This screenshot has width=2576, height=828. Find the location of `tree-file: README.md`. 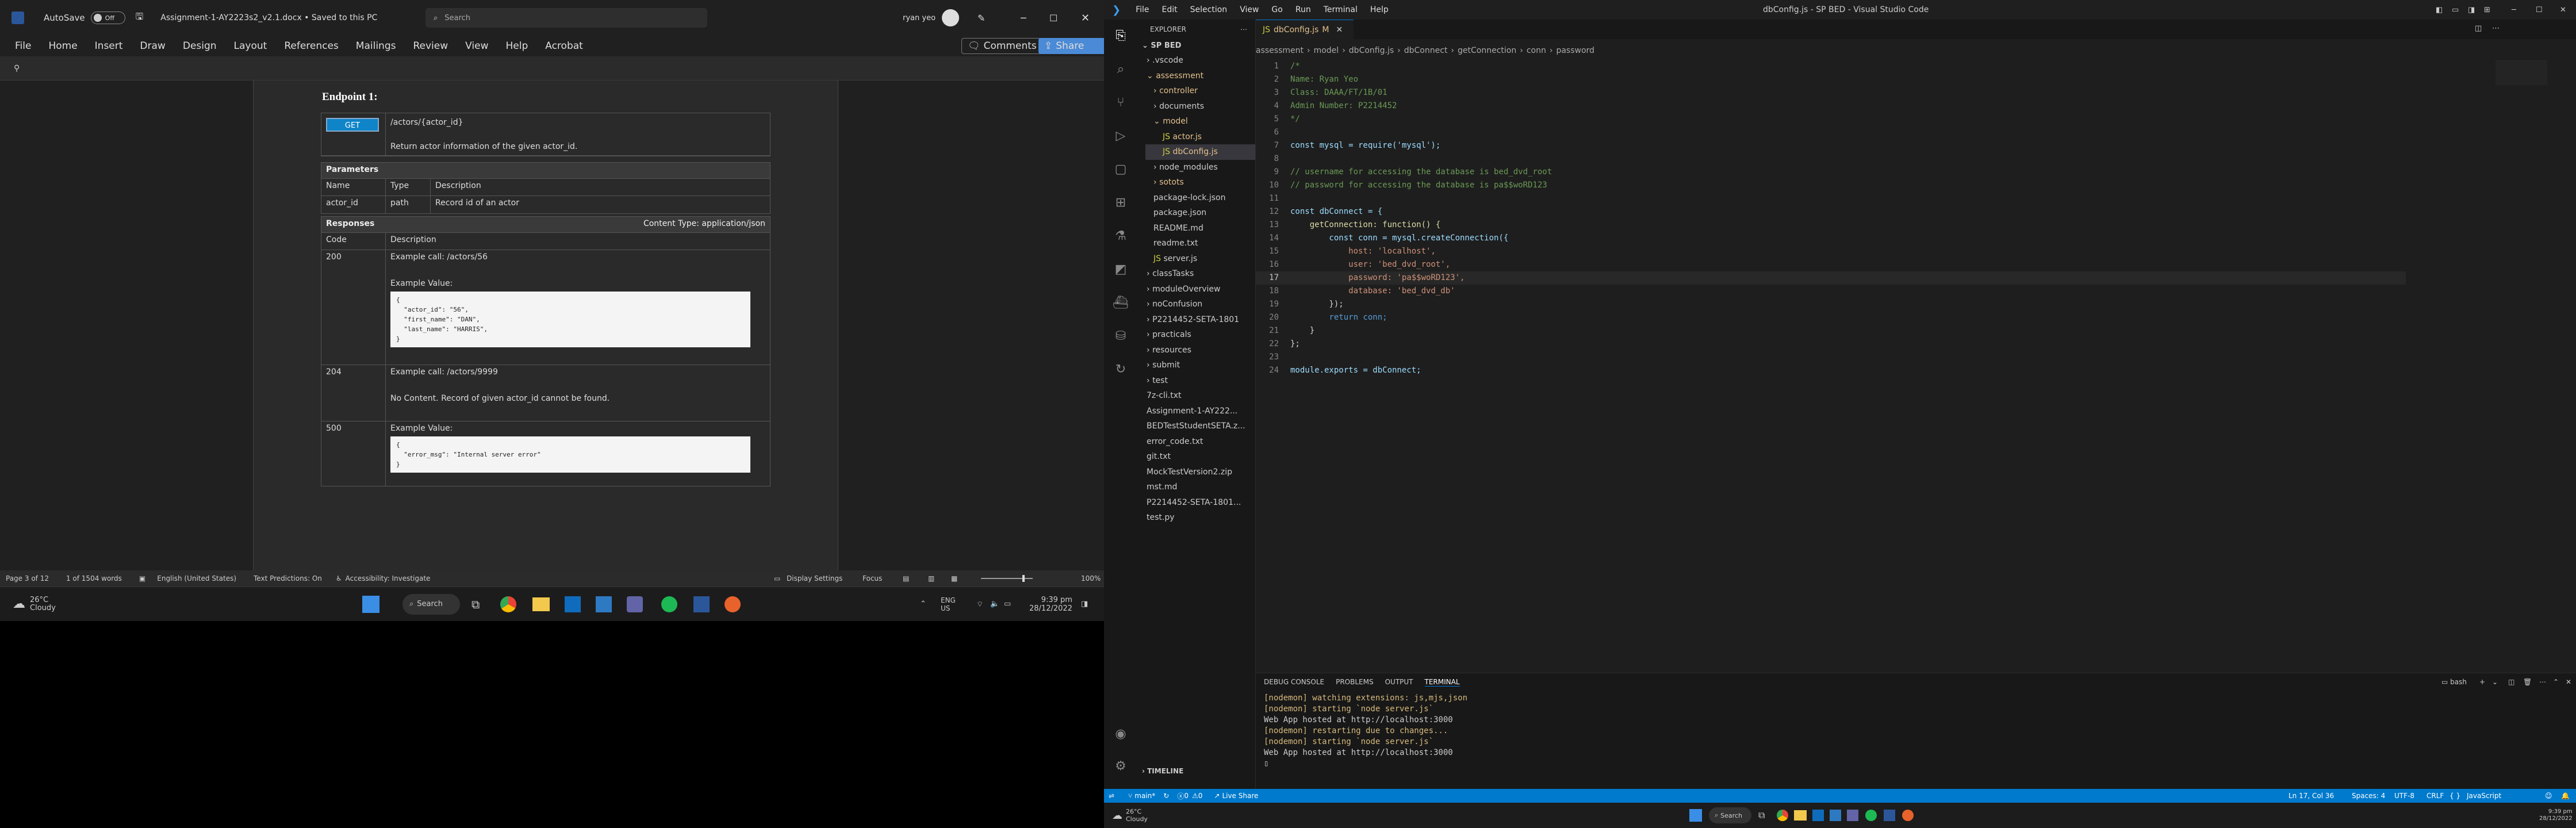

tree-file: README.md is located at coordinates (1200, 228).